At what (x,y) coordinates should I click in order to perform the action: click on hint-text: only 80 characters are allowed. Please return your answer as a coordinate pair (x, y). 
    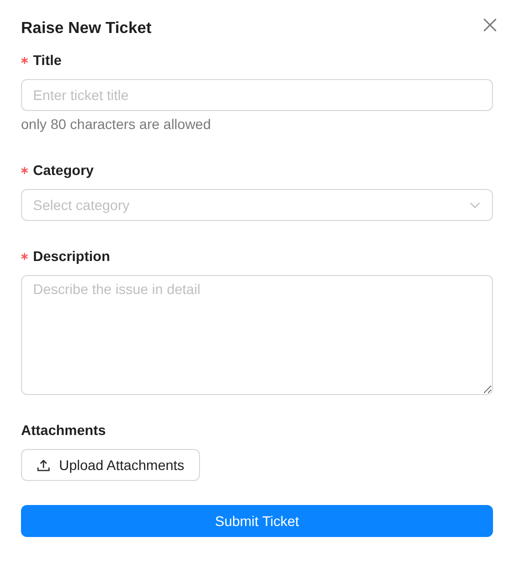
    Looking at the image, I should click on (116, 124).